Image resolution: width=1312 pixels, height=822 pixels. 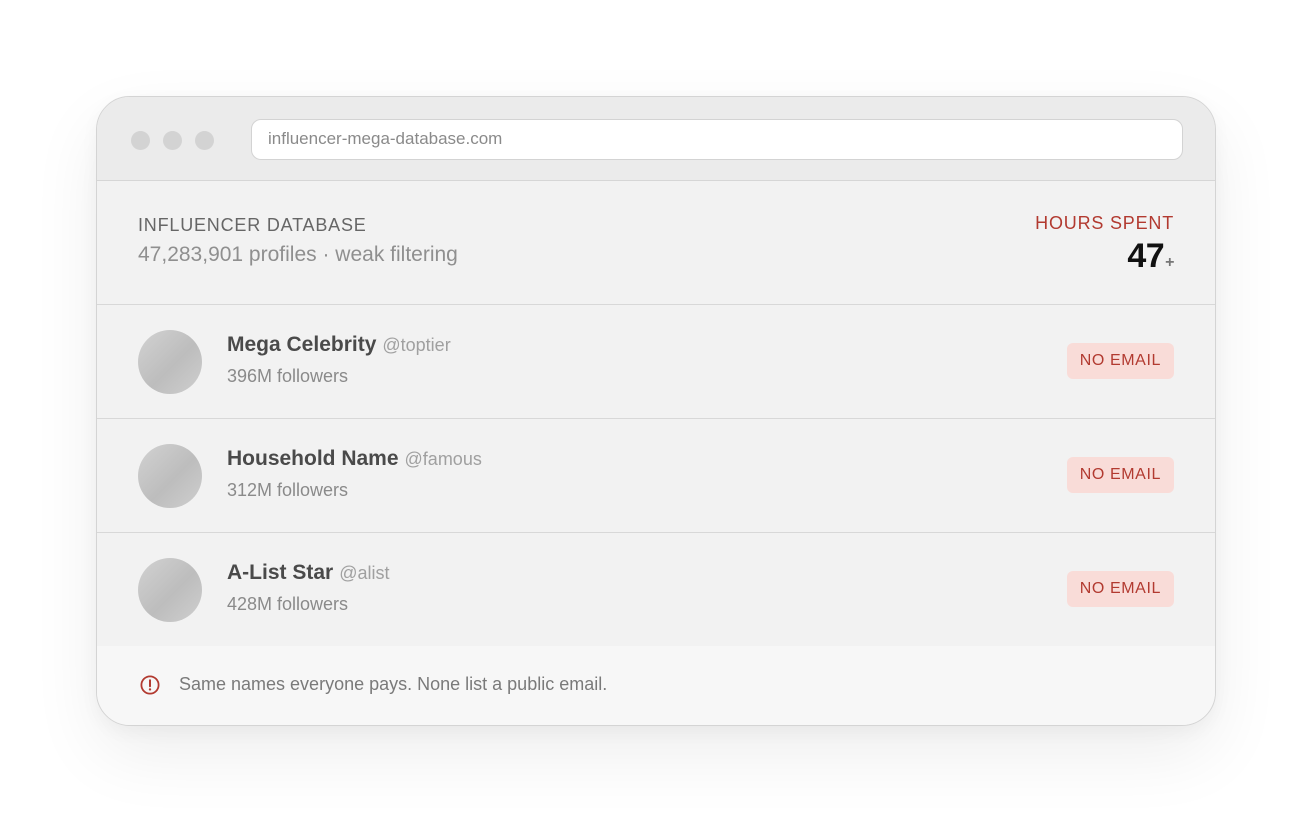 I want to click on profile-handle: @alist, so click(x=364, y=573).